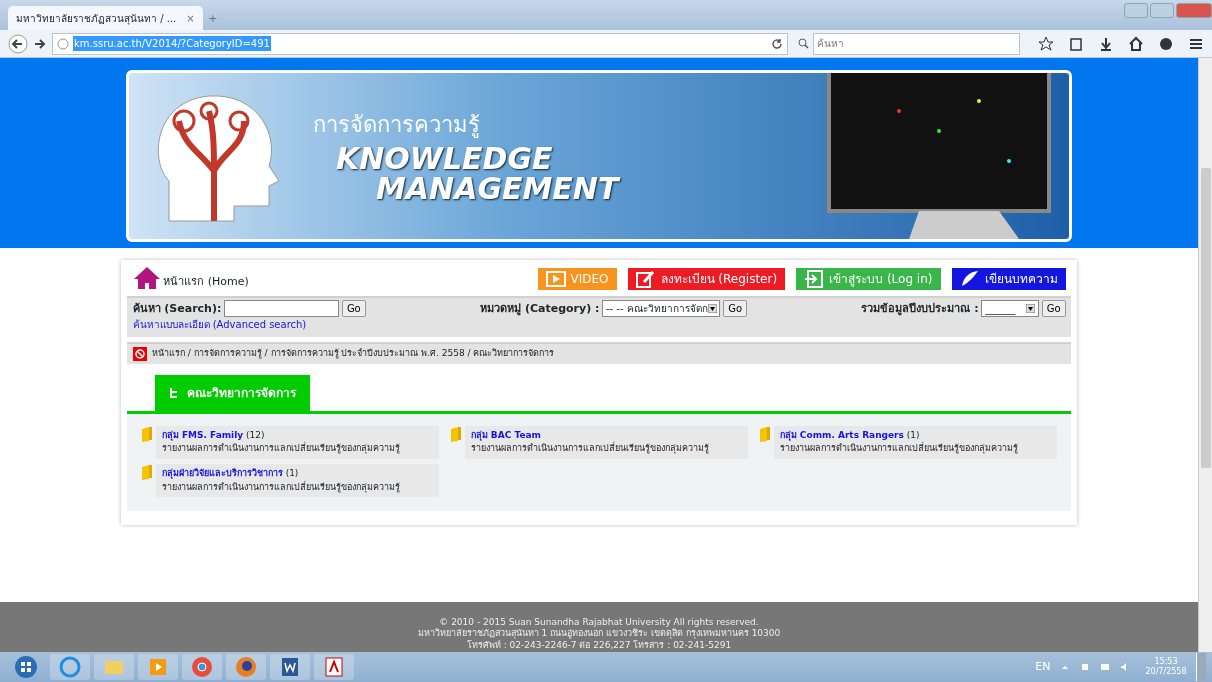 This screenshot has width=1212, height=682. I want to click on search-input, so click(282, 309).